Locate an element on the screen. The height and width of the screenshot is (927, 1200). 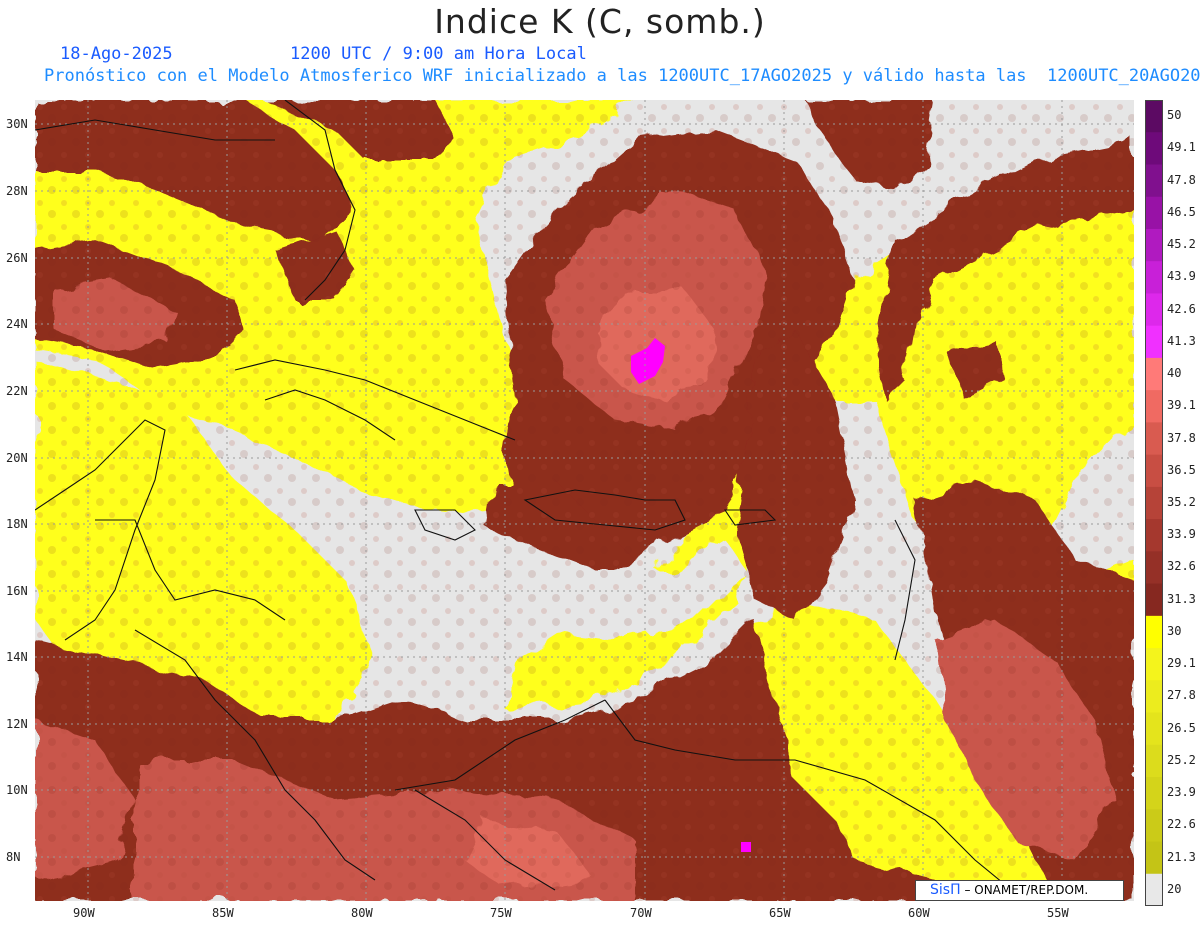
colorbar-label: 26.5 is located at coordinates (1181, 727).